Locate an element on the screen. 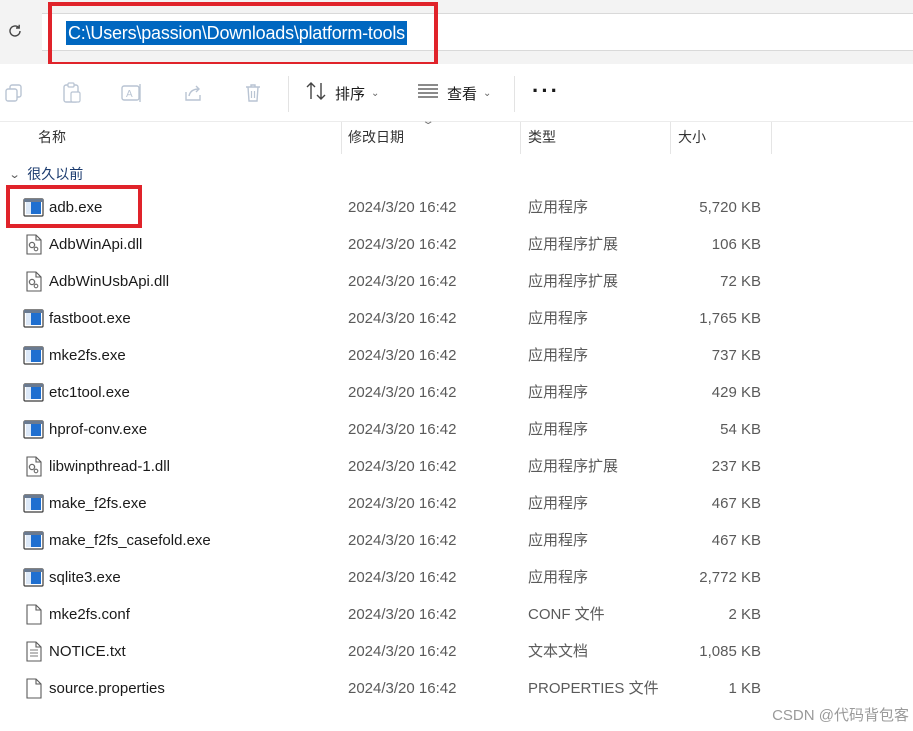 Image resolution: width=913 pixels, height=731 pixels. file-size: 237 KB is located at coordinates (736, 466).